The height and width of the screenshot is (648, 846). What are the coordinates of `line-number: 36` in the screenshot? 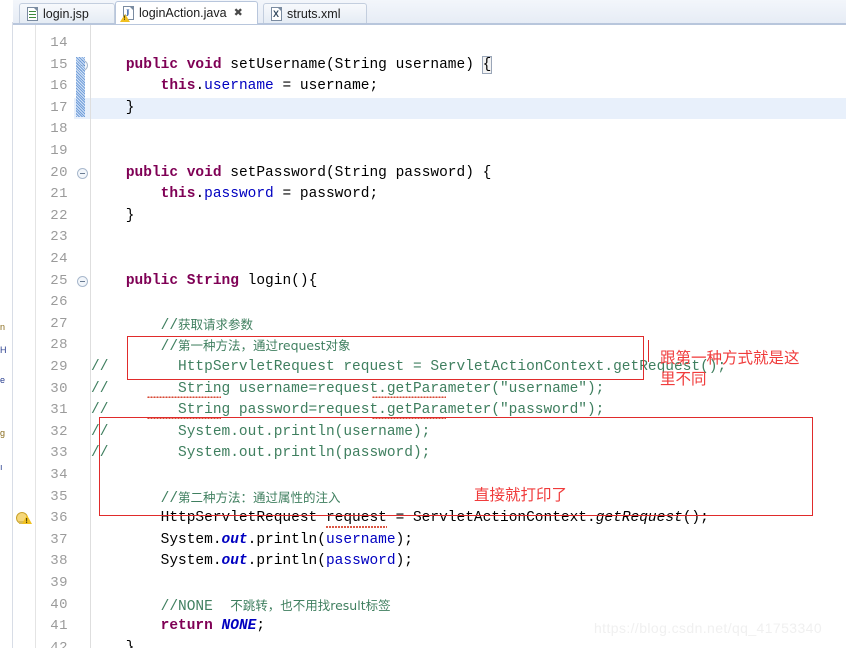 It's located at (59, 518).